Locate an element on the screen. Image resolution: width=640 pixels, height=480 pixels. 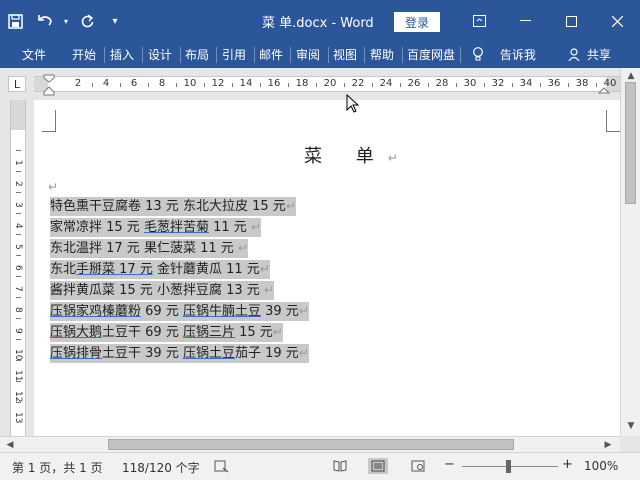
right-indent-marker is located at coordinates (604, 89).